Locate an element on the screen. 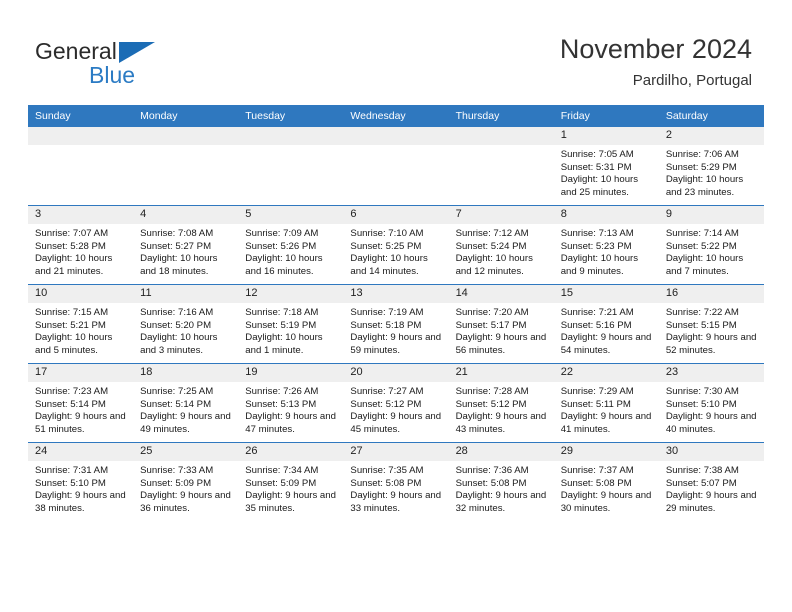 The image size is (792, 612). daylight-text: Daylight: 9 hours and 59 minutes. is located at coordinates (396, 344).